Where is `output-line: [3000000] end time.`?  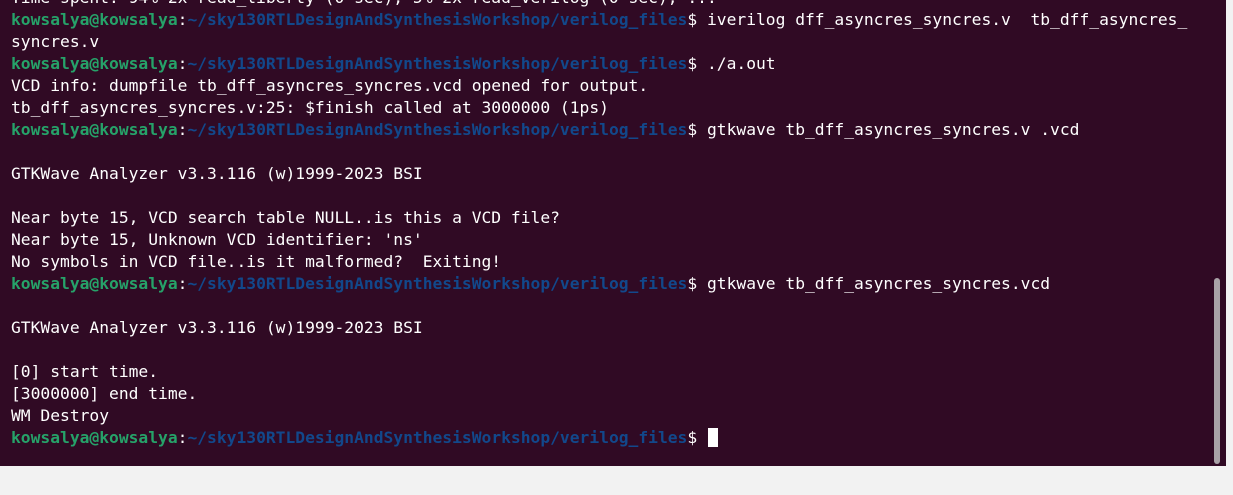
output-line: [3000000] end time. is located at coordinates (104, 393).